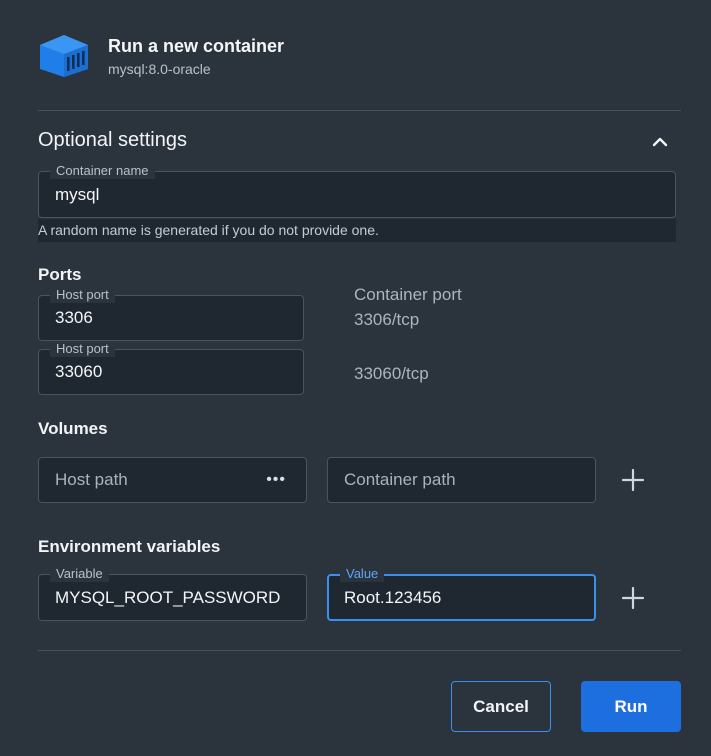 The height and width of the screenshot is (756, 711). Describe the element at coordinates (60, 274) in the screenshot. I see `ports-title: Ports` at that location.